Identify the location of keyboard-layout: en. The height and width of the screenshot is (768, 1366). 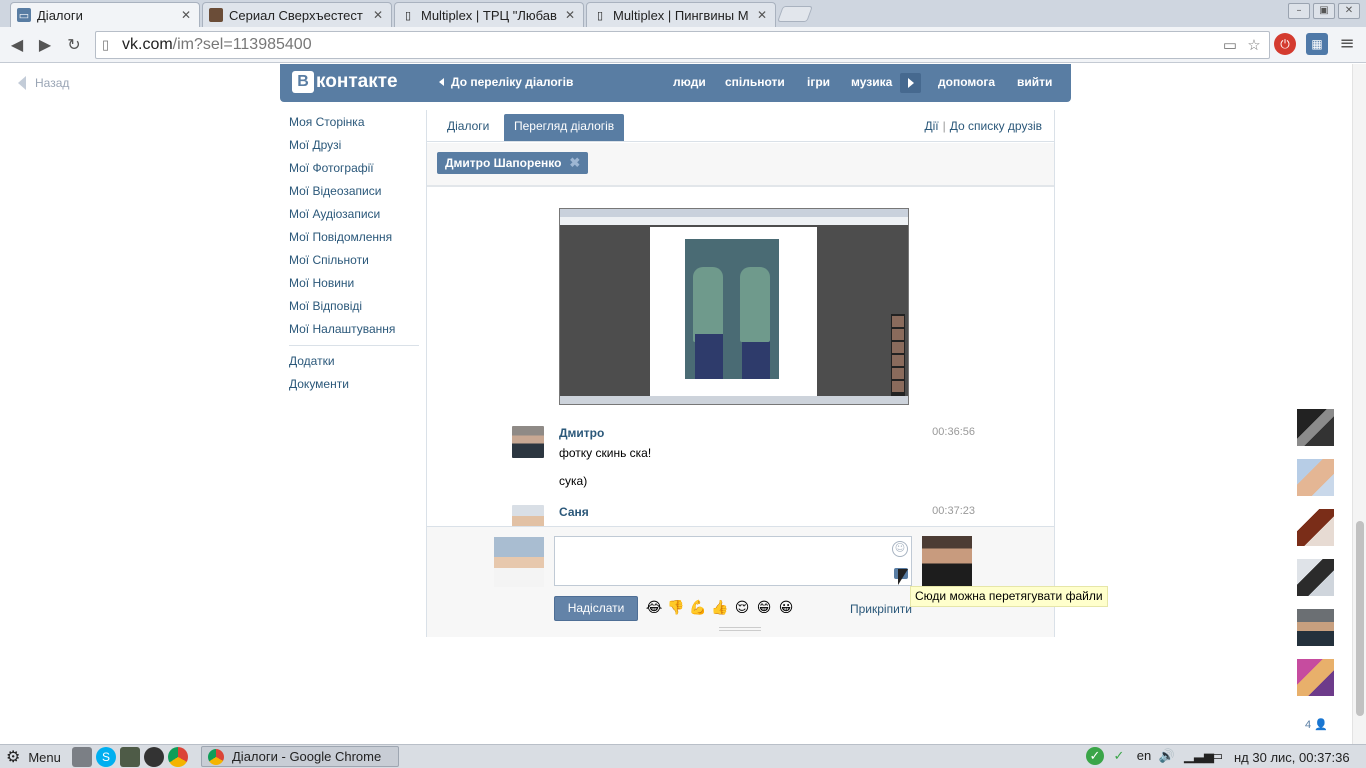
(1144, 756).